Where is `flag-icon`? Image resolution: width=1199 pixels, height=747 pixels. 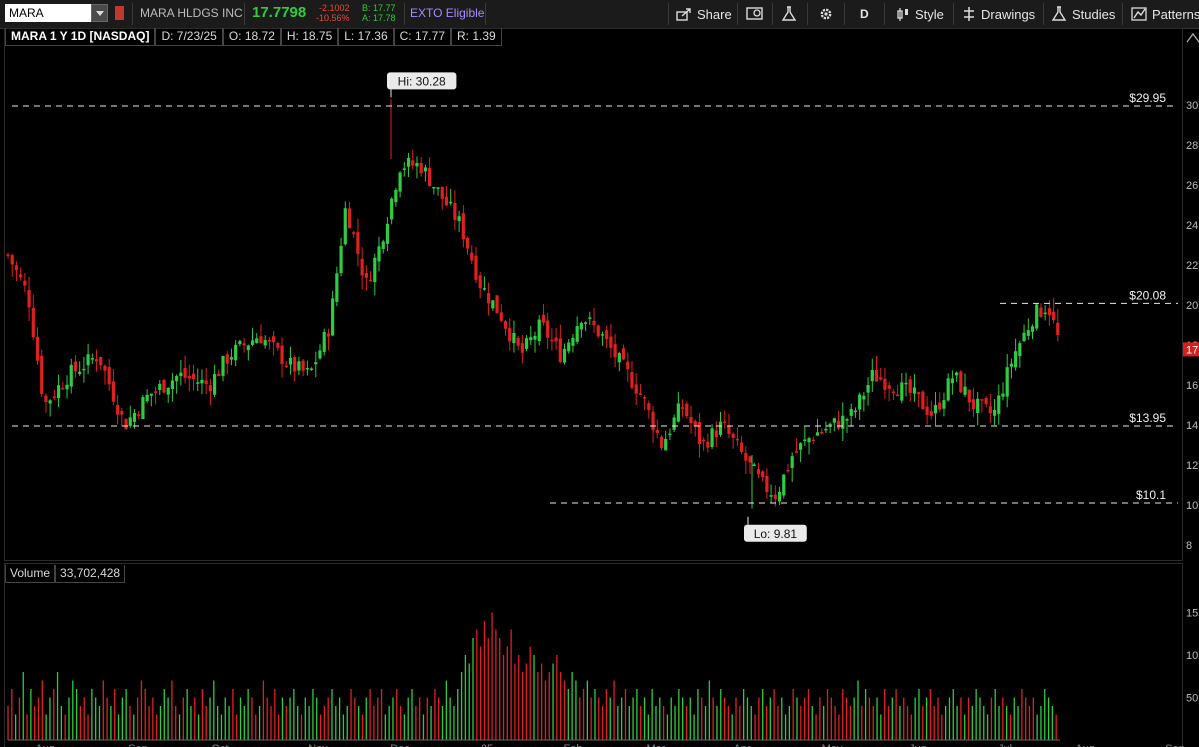
flag-icon is located at coordinates (119, 13).